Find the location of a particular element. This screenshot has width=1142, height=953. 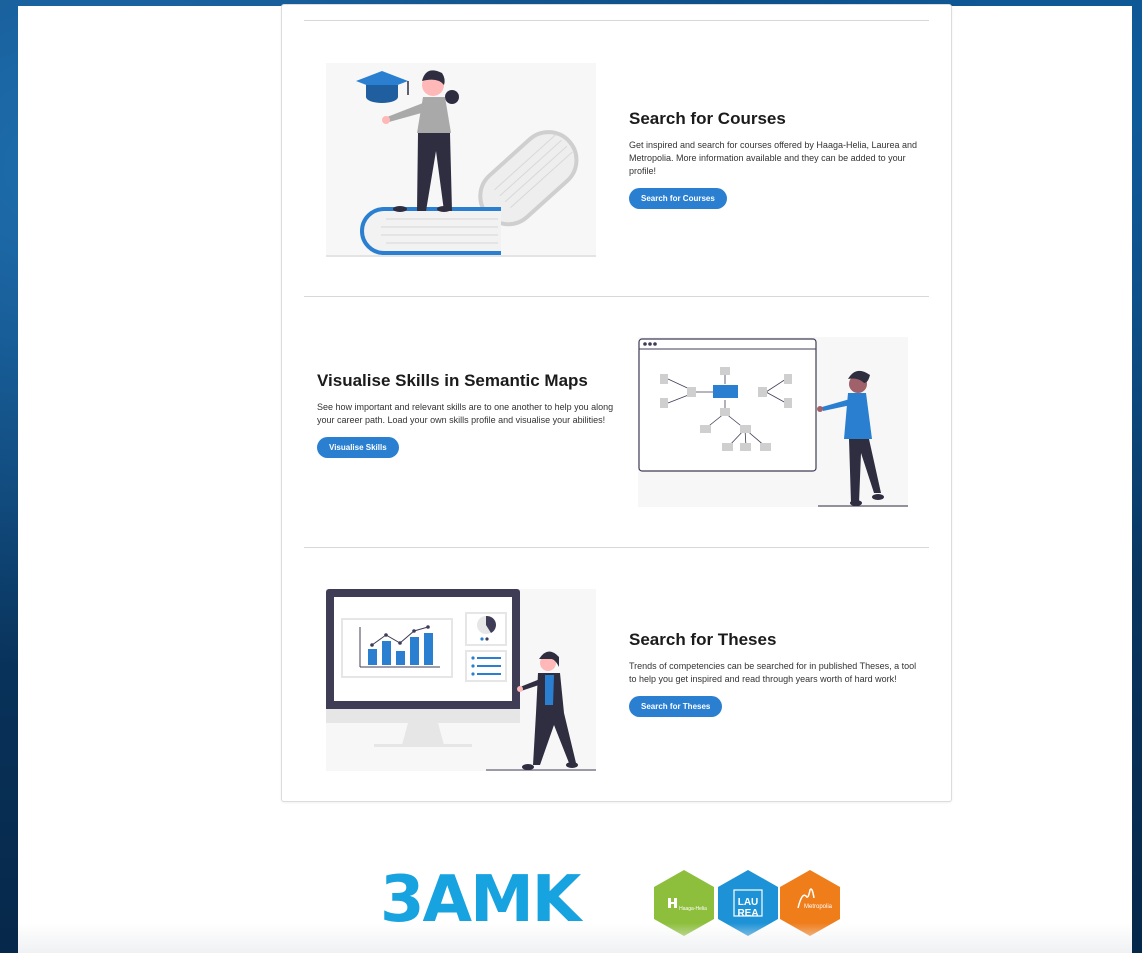

skills-illustration is located at coordinates (773, 422).